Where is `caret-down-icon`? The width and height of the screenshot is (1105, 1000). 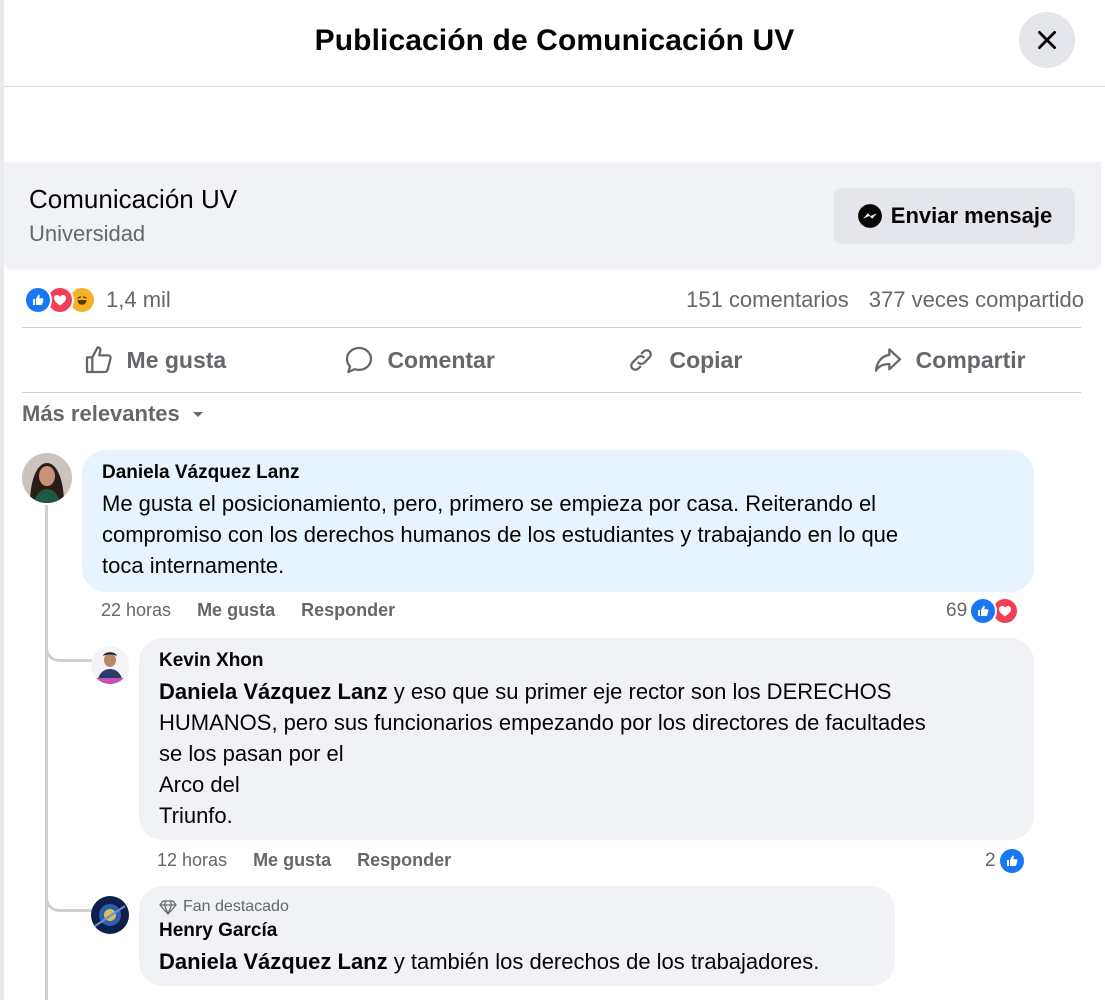 caret-down-icon is located at coordinates (197, 414).